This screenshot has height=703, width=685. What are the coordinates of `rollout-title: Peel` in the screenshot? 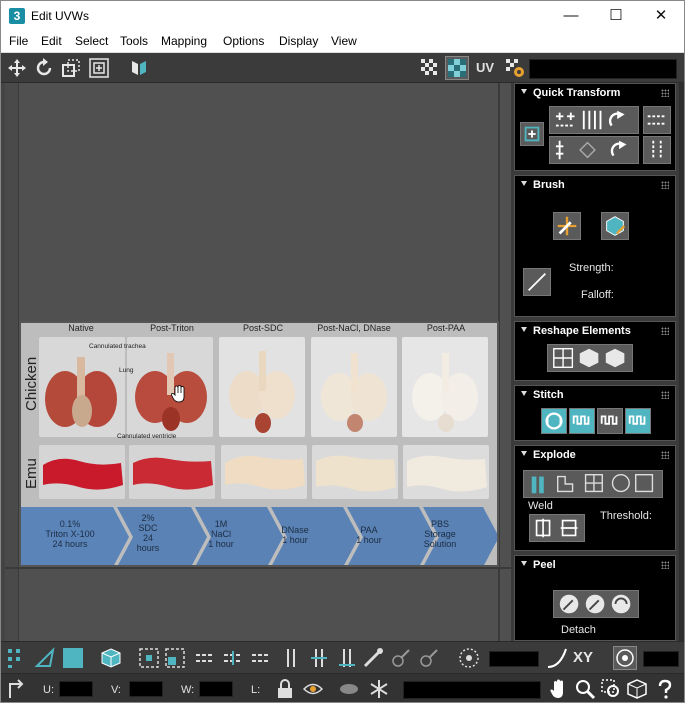 It's located at (544, 565).